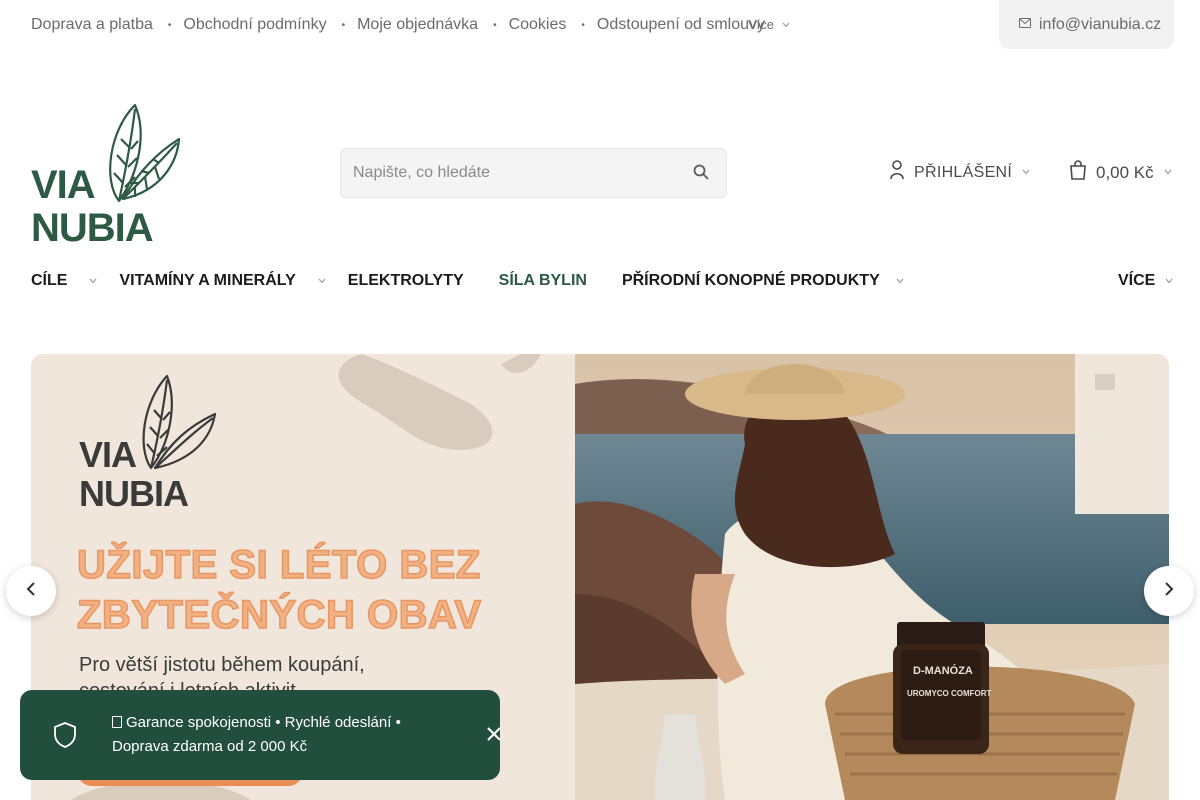 Image resolution: width=1200 pixels, height=800 pixels. What do you see at coordinates (63, 185) in the screenshot?
I see `logo-text-via: VIA` at bounding box center [63, 185].